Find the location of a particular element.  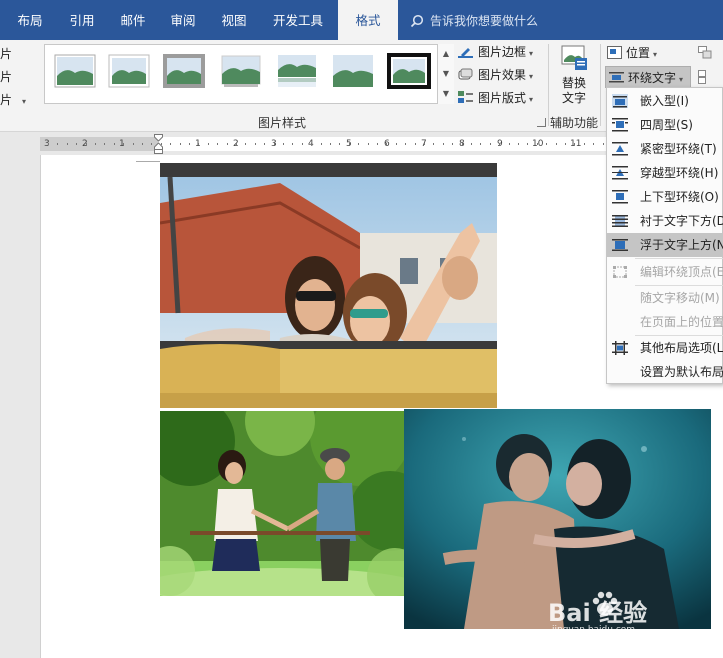

menu-item-square: 四周型(S) is located at coordinates (665, 125).